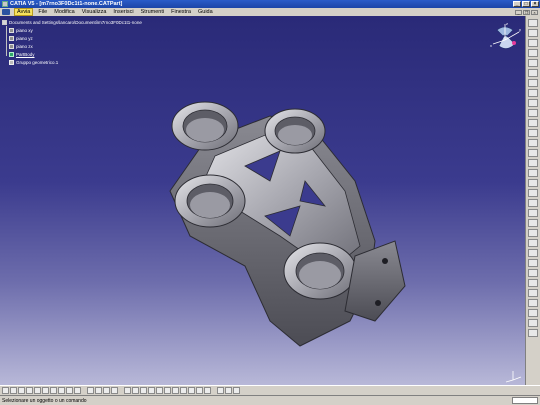  I want to click on status-message: Selezionare un oggetto o un comando, so click(44, 400).